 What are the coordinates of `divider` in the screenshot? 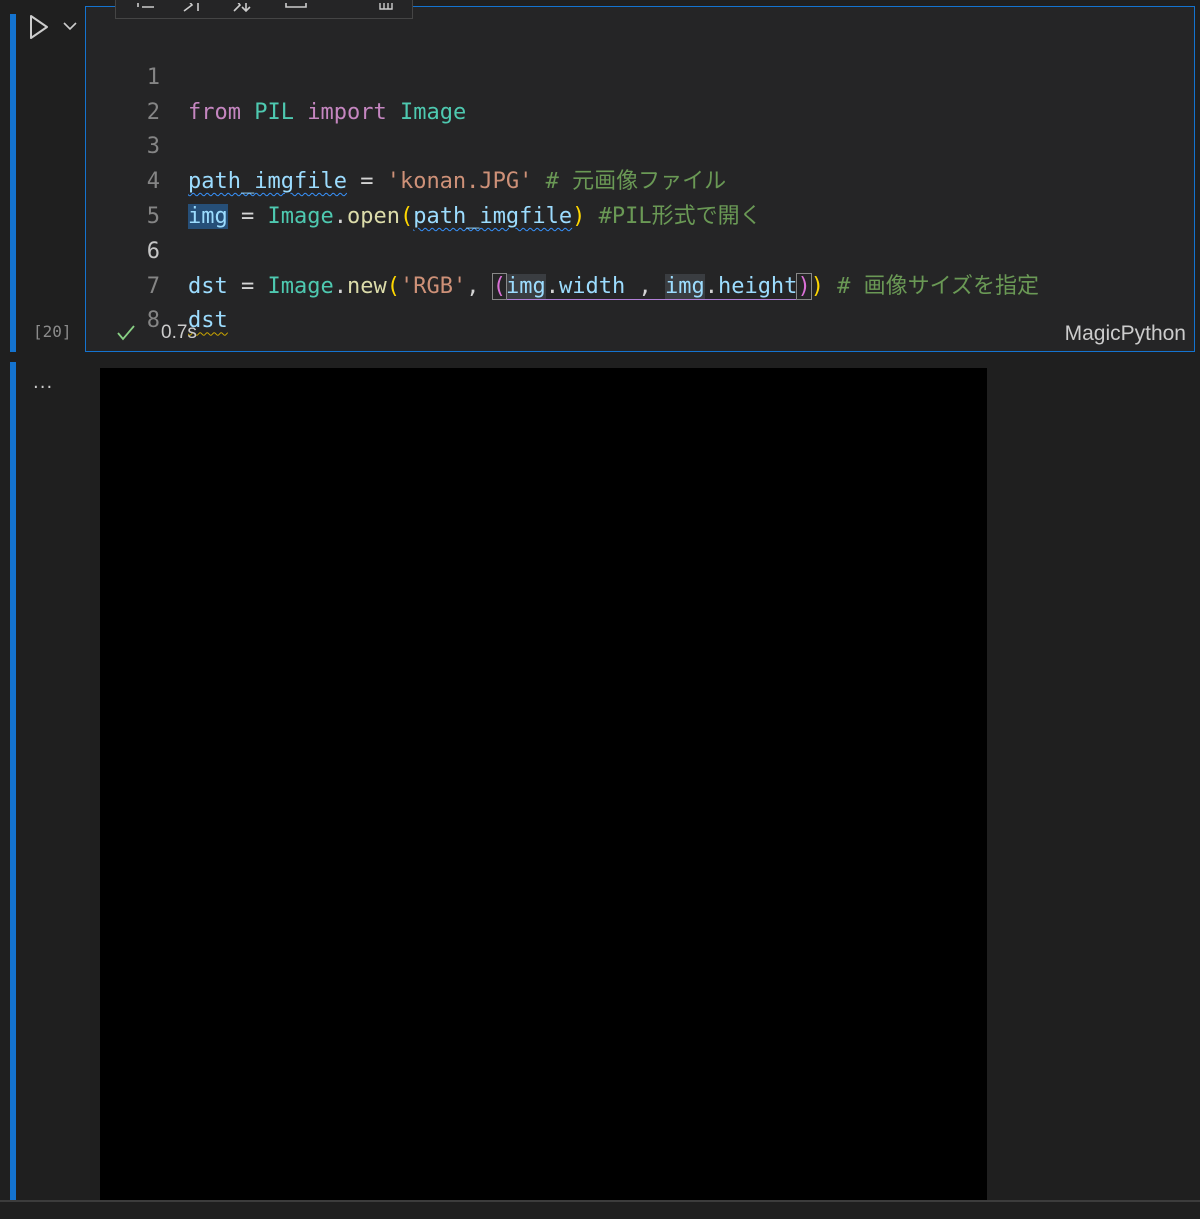 It's located at (600, 1201).